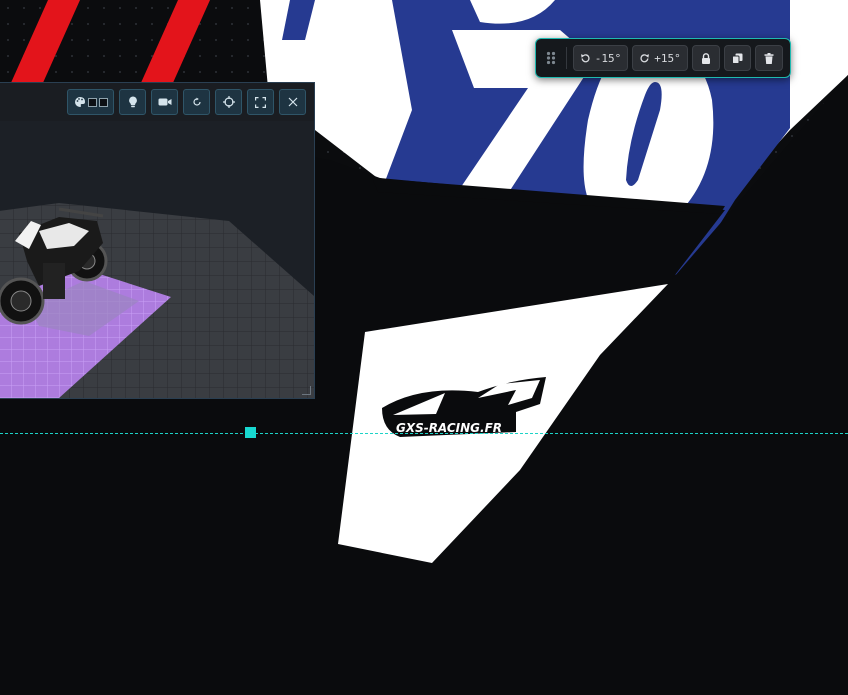 This screenshot has height=695, width=848. I want to click on trash-icon, so click(769, 58).